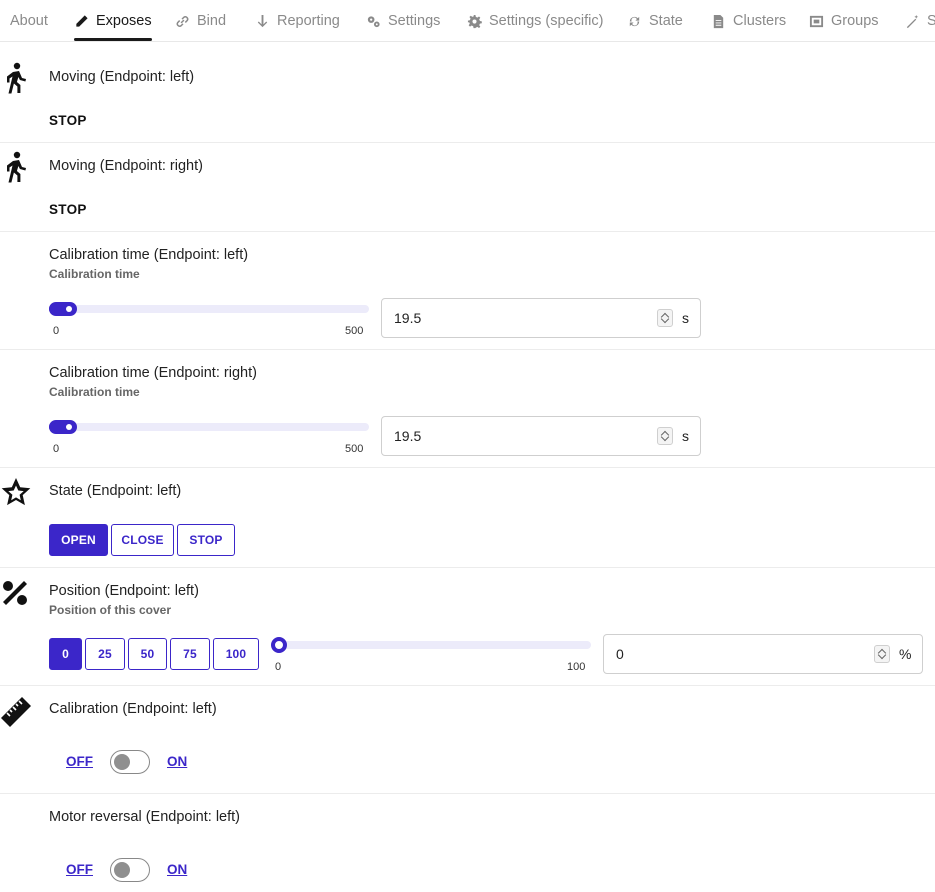 The height and width of the screenshot is (892, 935). Describe the element at coordinates (177, 869) in the screenshot. I see `motor-reversal-on-label: ON` at that location.